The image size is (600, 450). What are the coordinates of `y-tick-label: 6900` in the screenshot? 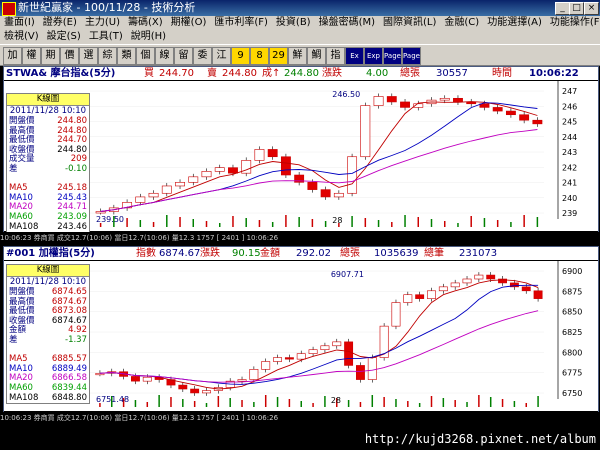 It's located at (572, 271).